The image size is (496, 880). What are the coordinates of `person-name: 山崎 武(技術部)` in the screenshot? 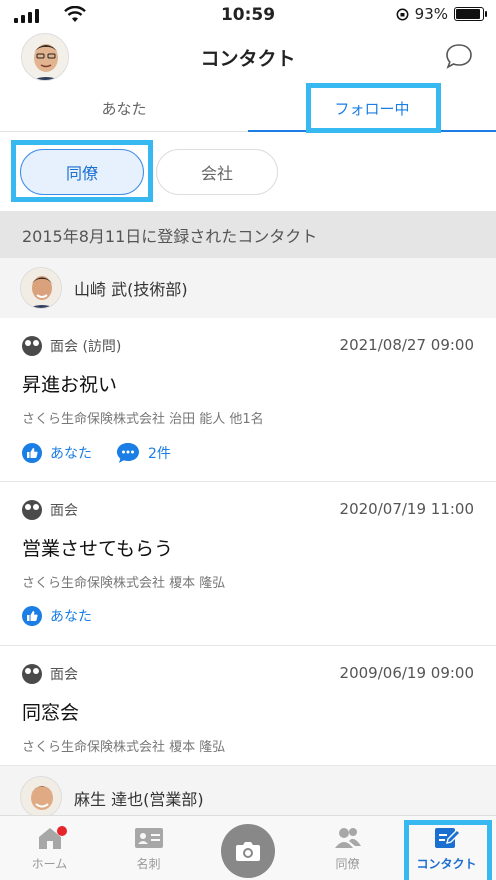 It's located at (131, 289).